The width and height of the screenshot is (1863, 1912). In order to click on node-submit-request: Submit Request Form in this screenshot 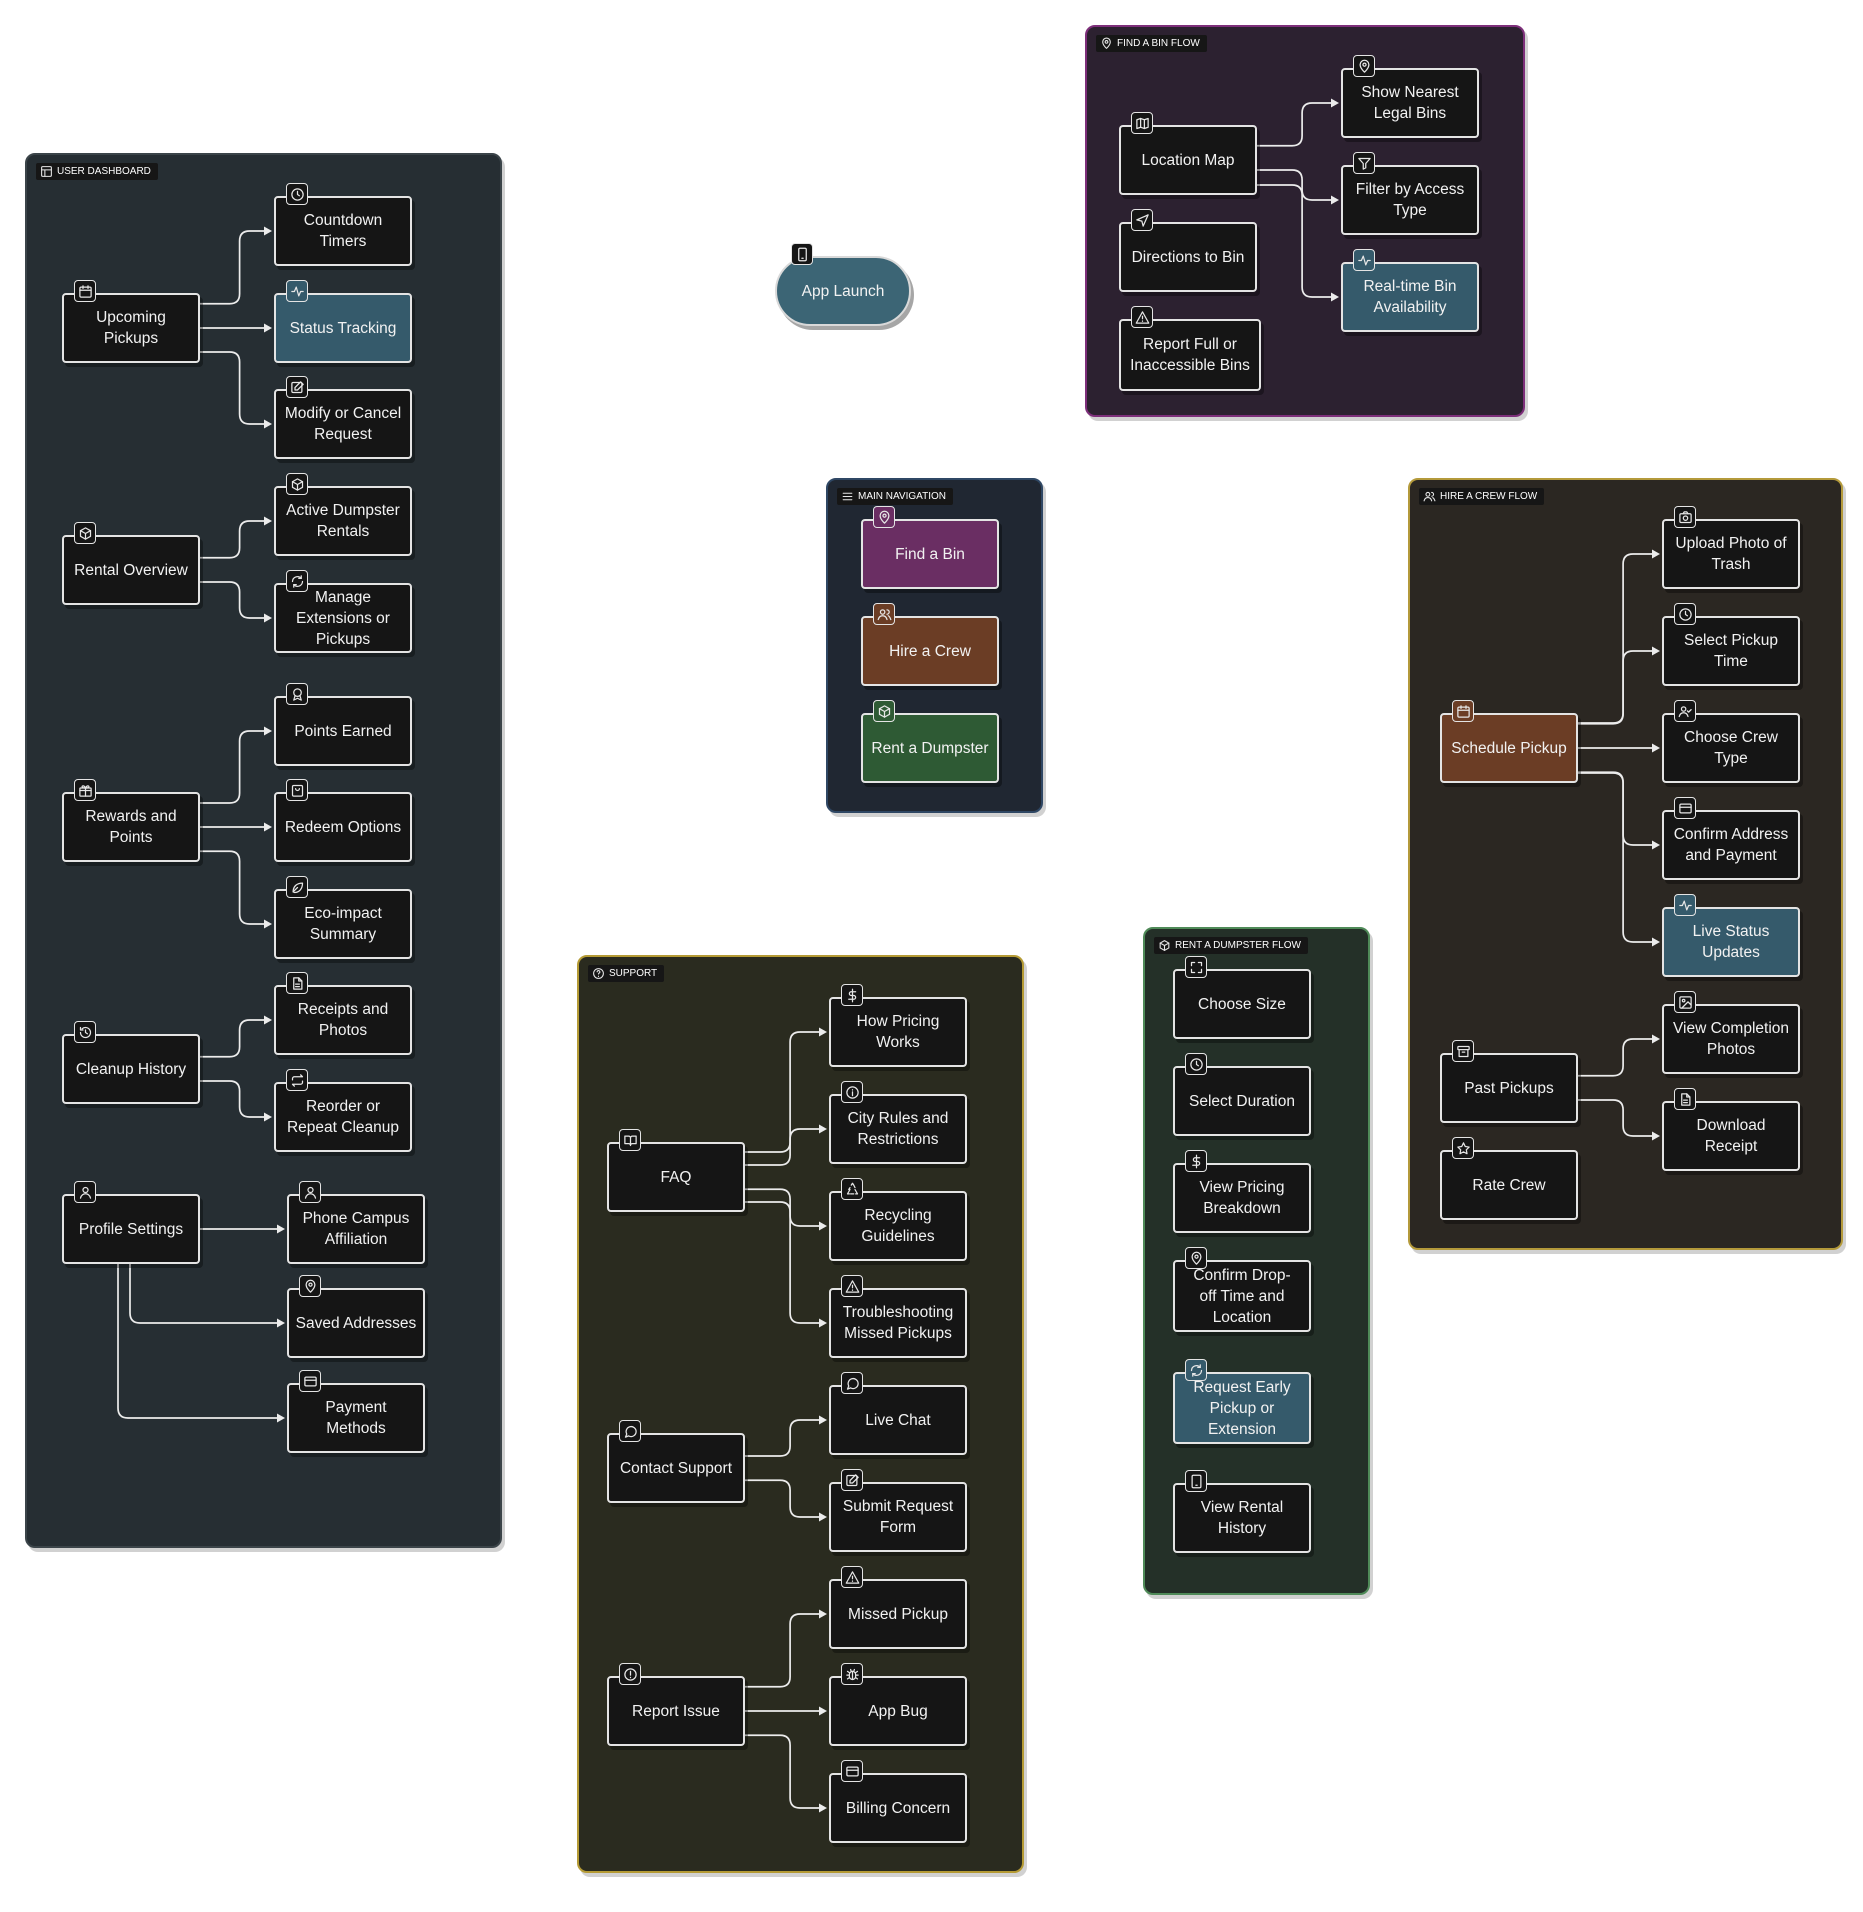, I will do `click(898, 1510)`.